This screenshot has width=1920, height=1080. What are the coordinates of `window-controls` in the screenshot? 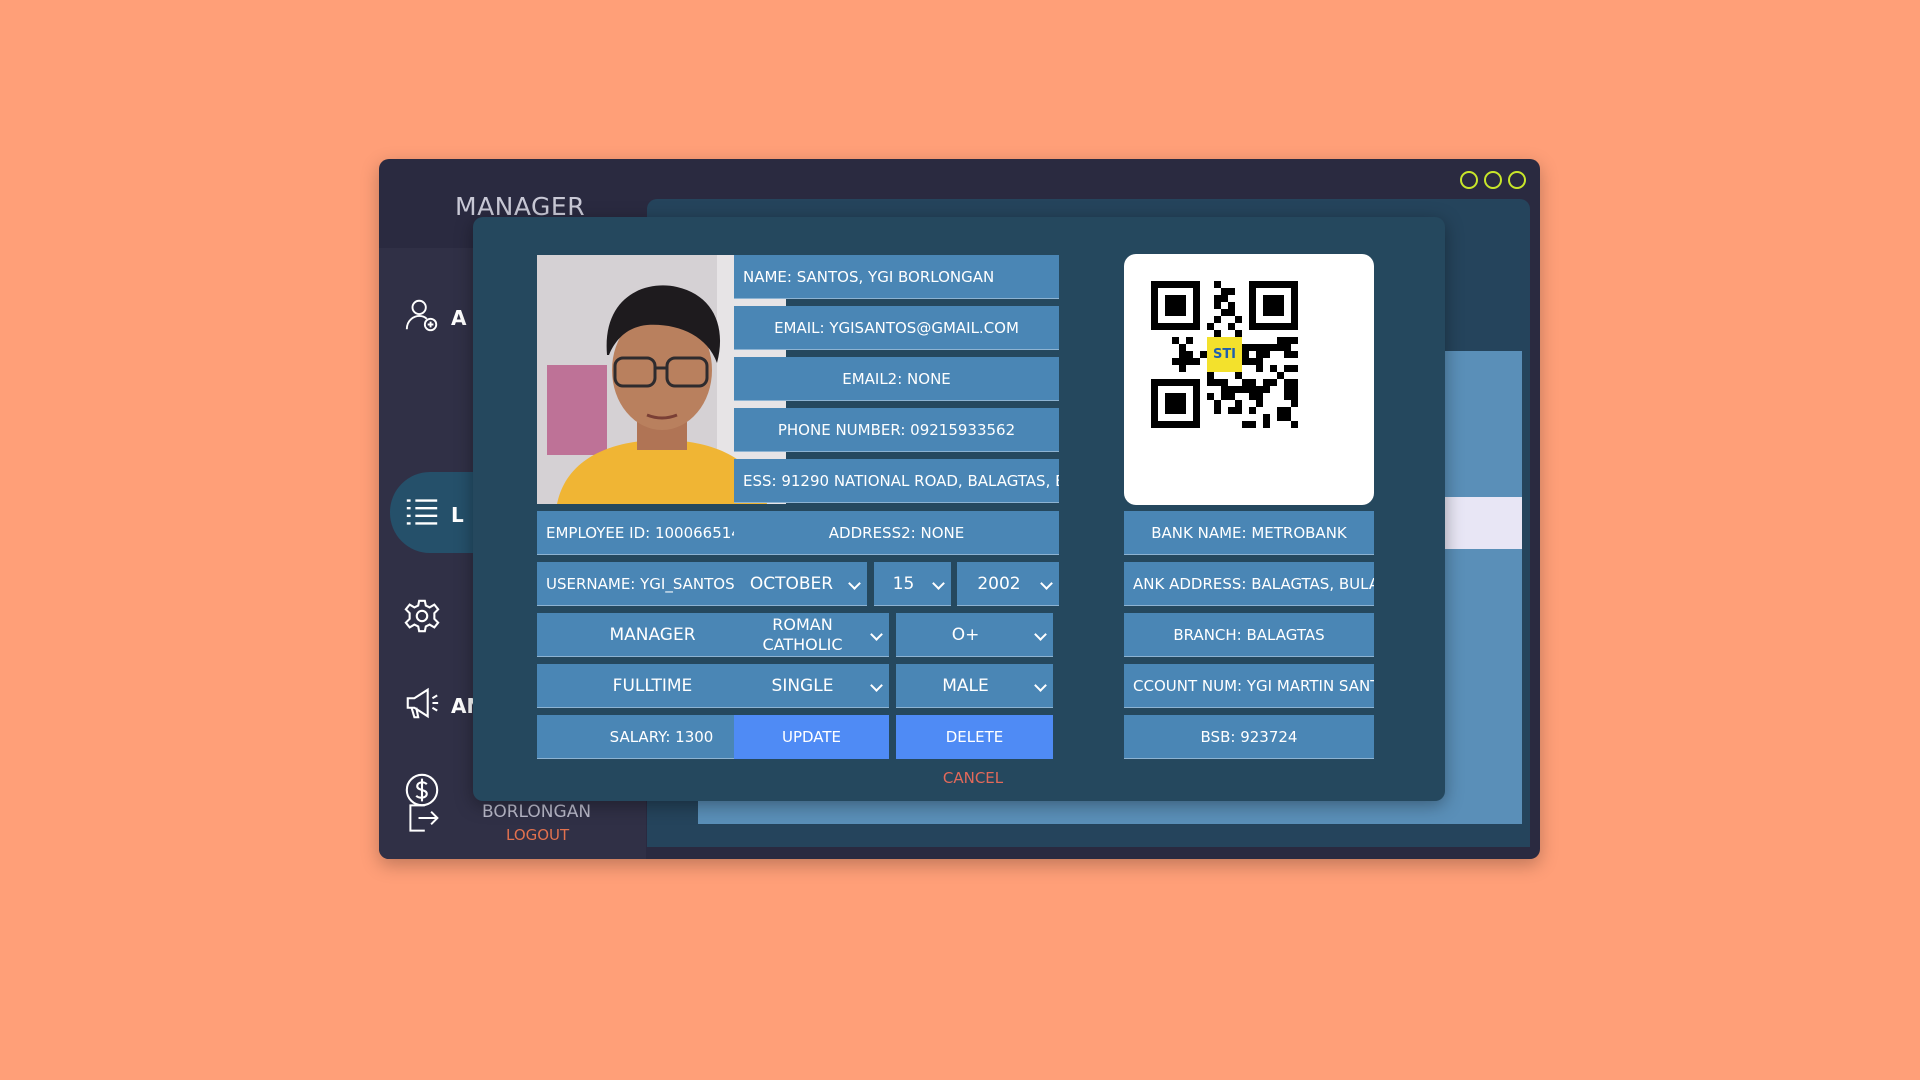 It's located at (1493, 180).